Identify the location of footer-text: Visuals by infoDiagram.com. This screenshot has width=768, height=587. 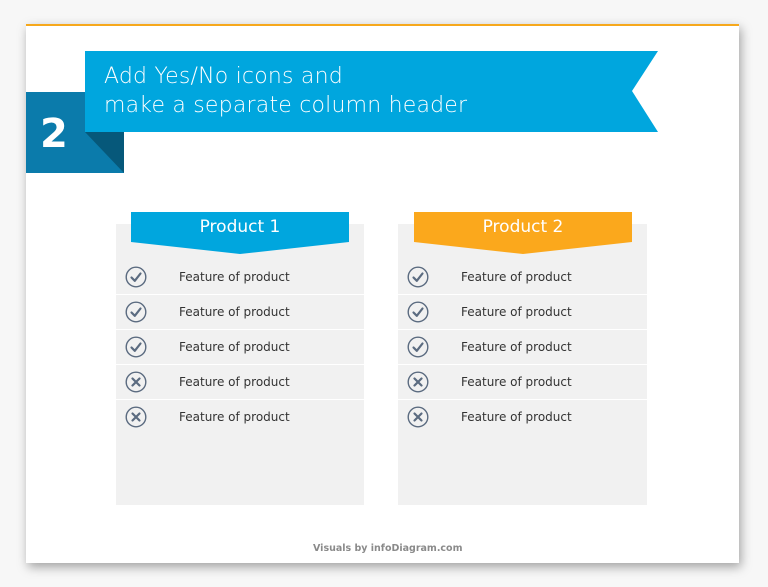
(388, 548).